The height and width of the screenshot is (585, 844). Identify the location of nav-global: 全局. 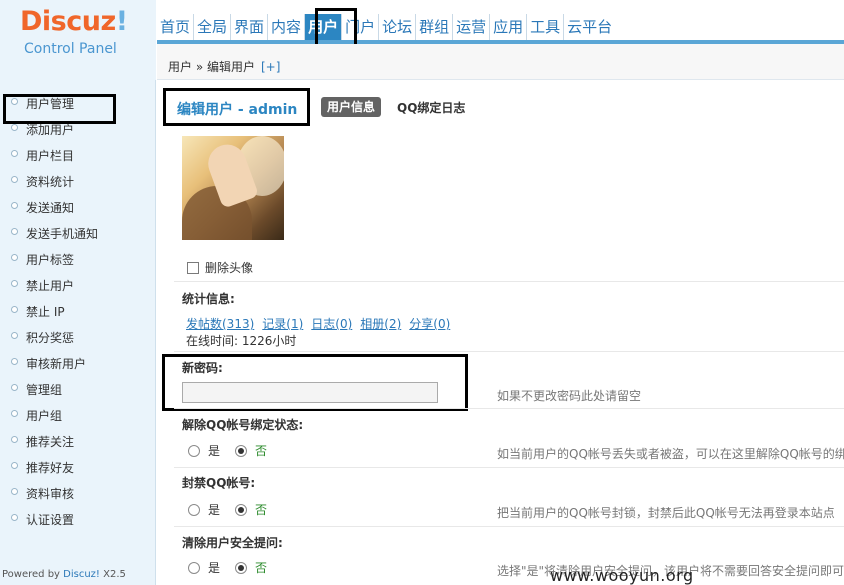
(213, 27).